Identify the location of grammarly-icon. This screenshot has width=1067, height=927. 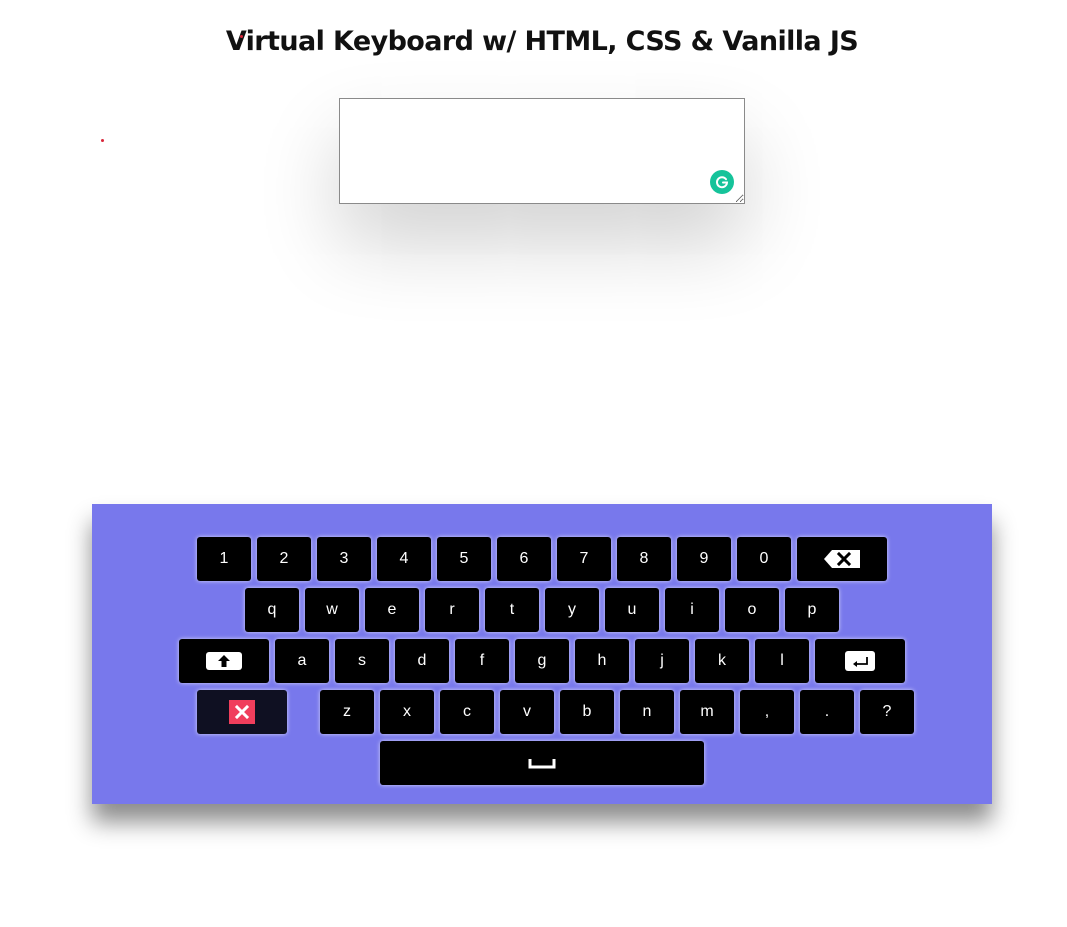
(722, 182).